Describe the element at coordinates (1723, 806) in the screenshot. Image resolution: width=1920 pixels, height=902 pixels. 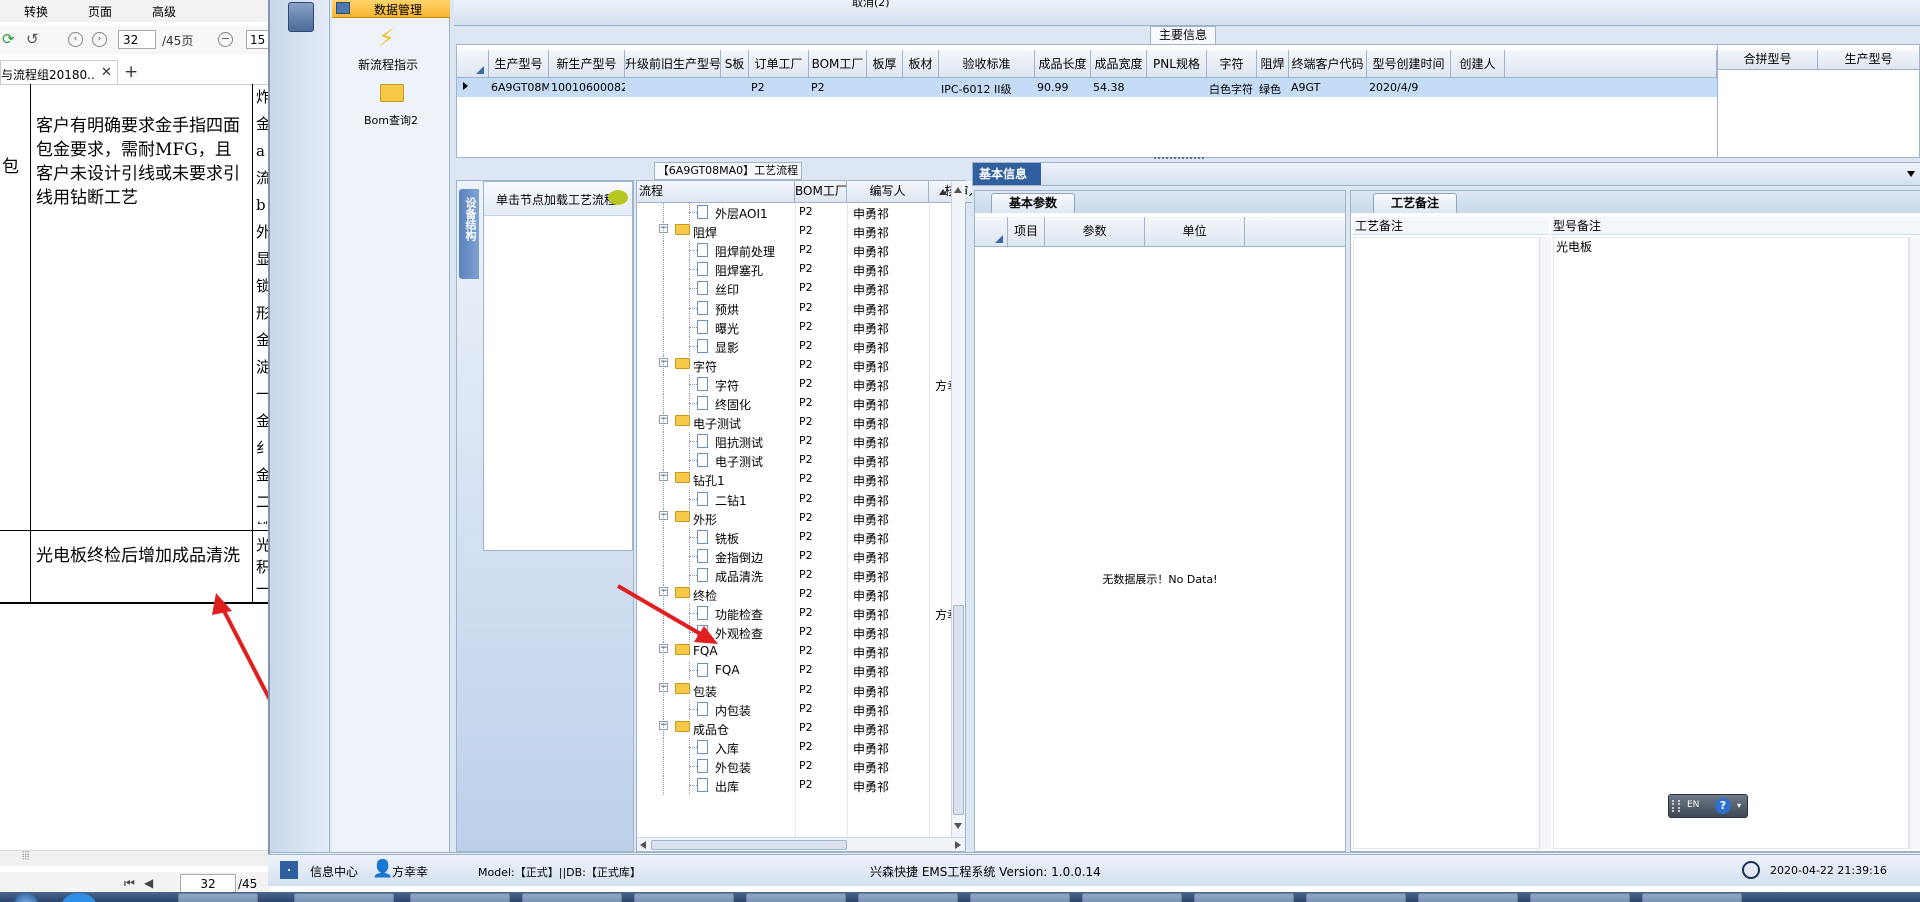
I see `help-icon: ?` at that location.